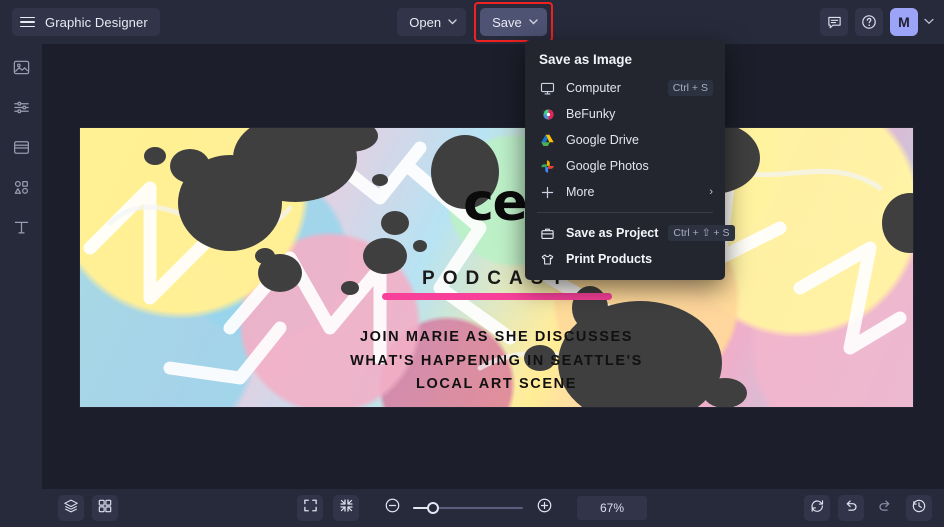 The width and height of the screenshot is (944, 527). I want to click on befunky-logo-icon, so click(547, 114).